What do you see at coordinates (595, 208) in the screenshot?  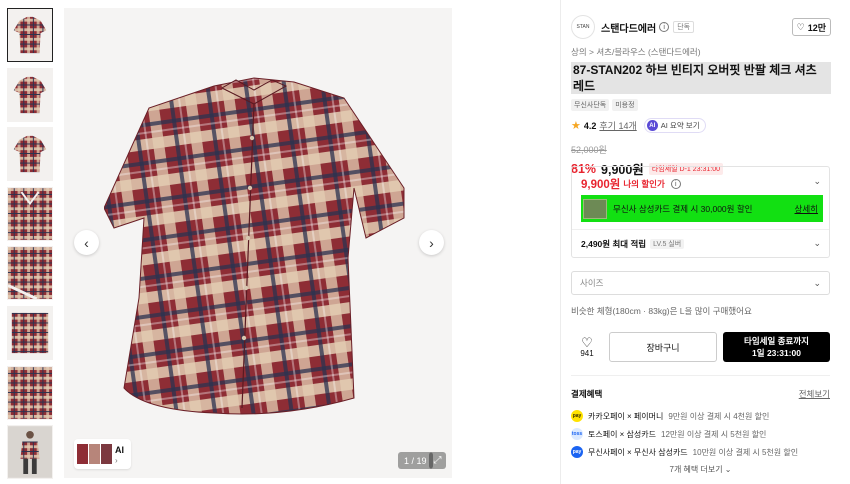 I see `card-image` at bounding box center [595, 208].